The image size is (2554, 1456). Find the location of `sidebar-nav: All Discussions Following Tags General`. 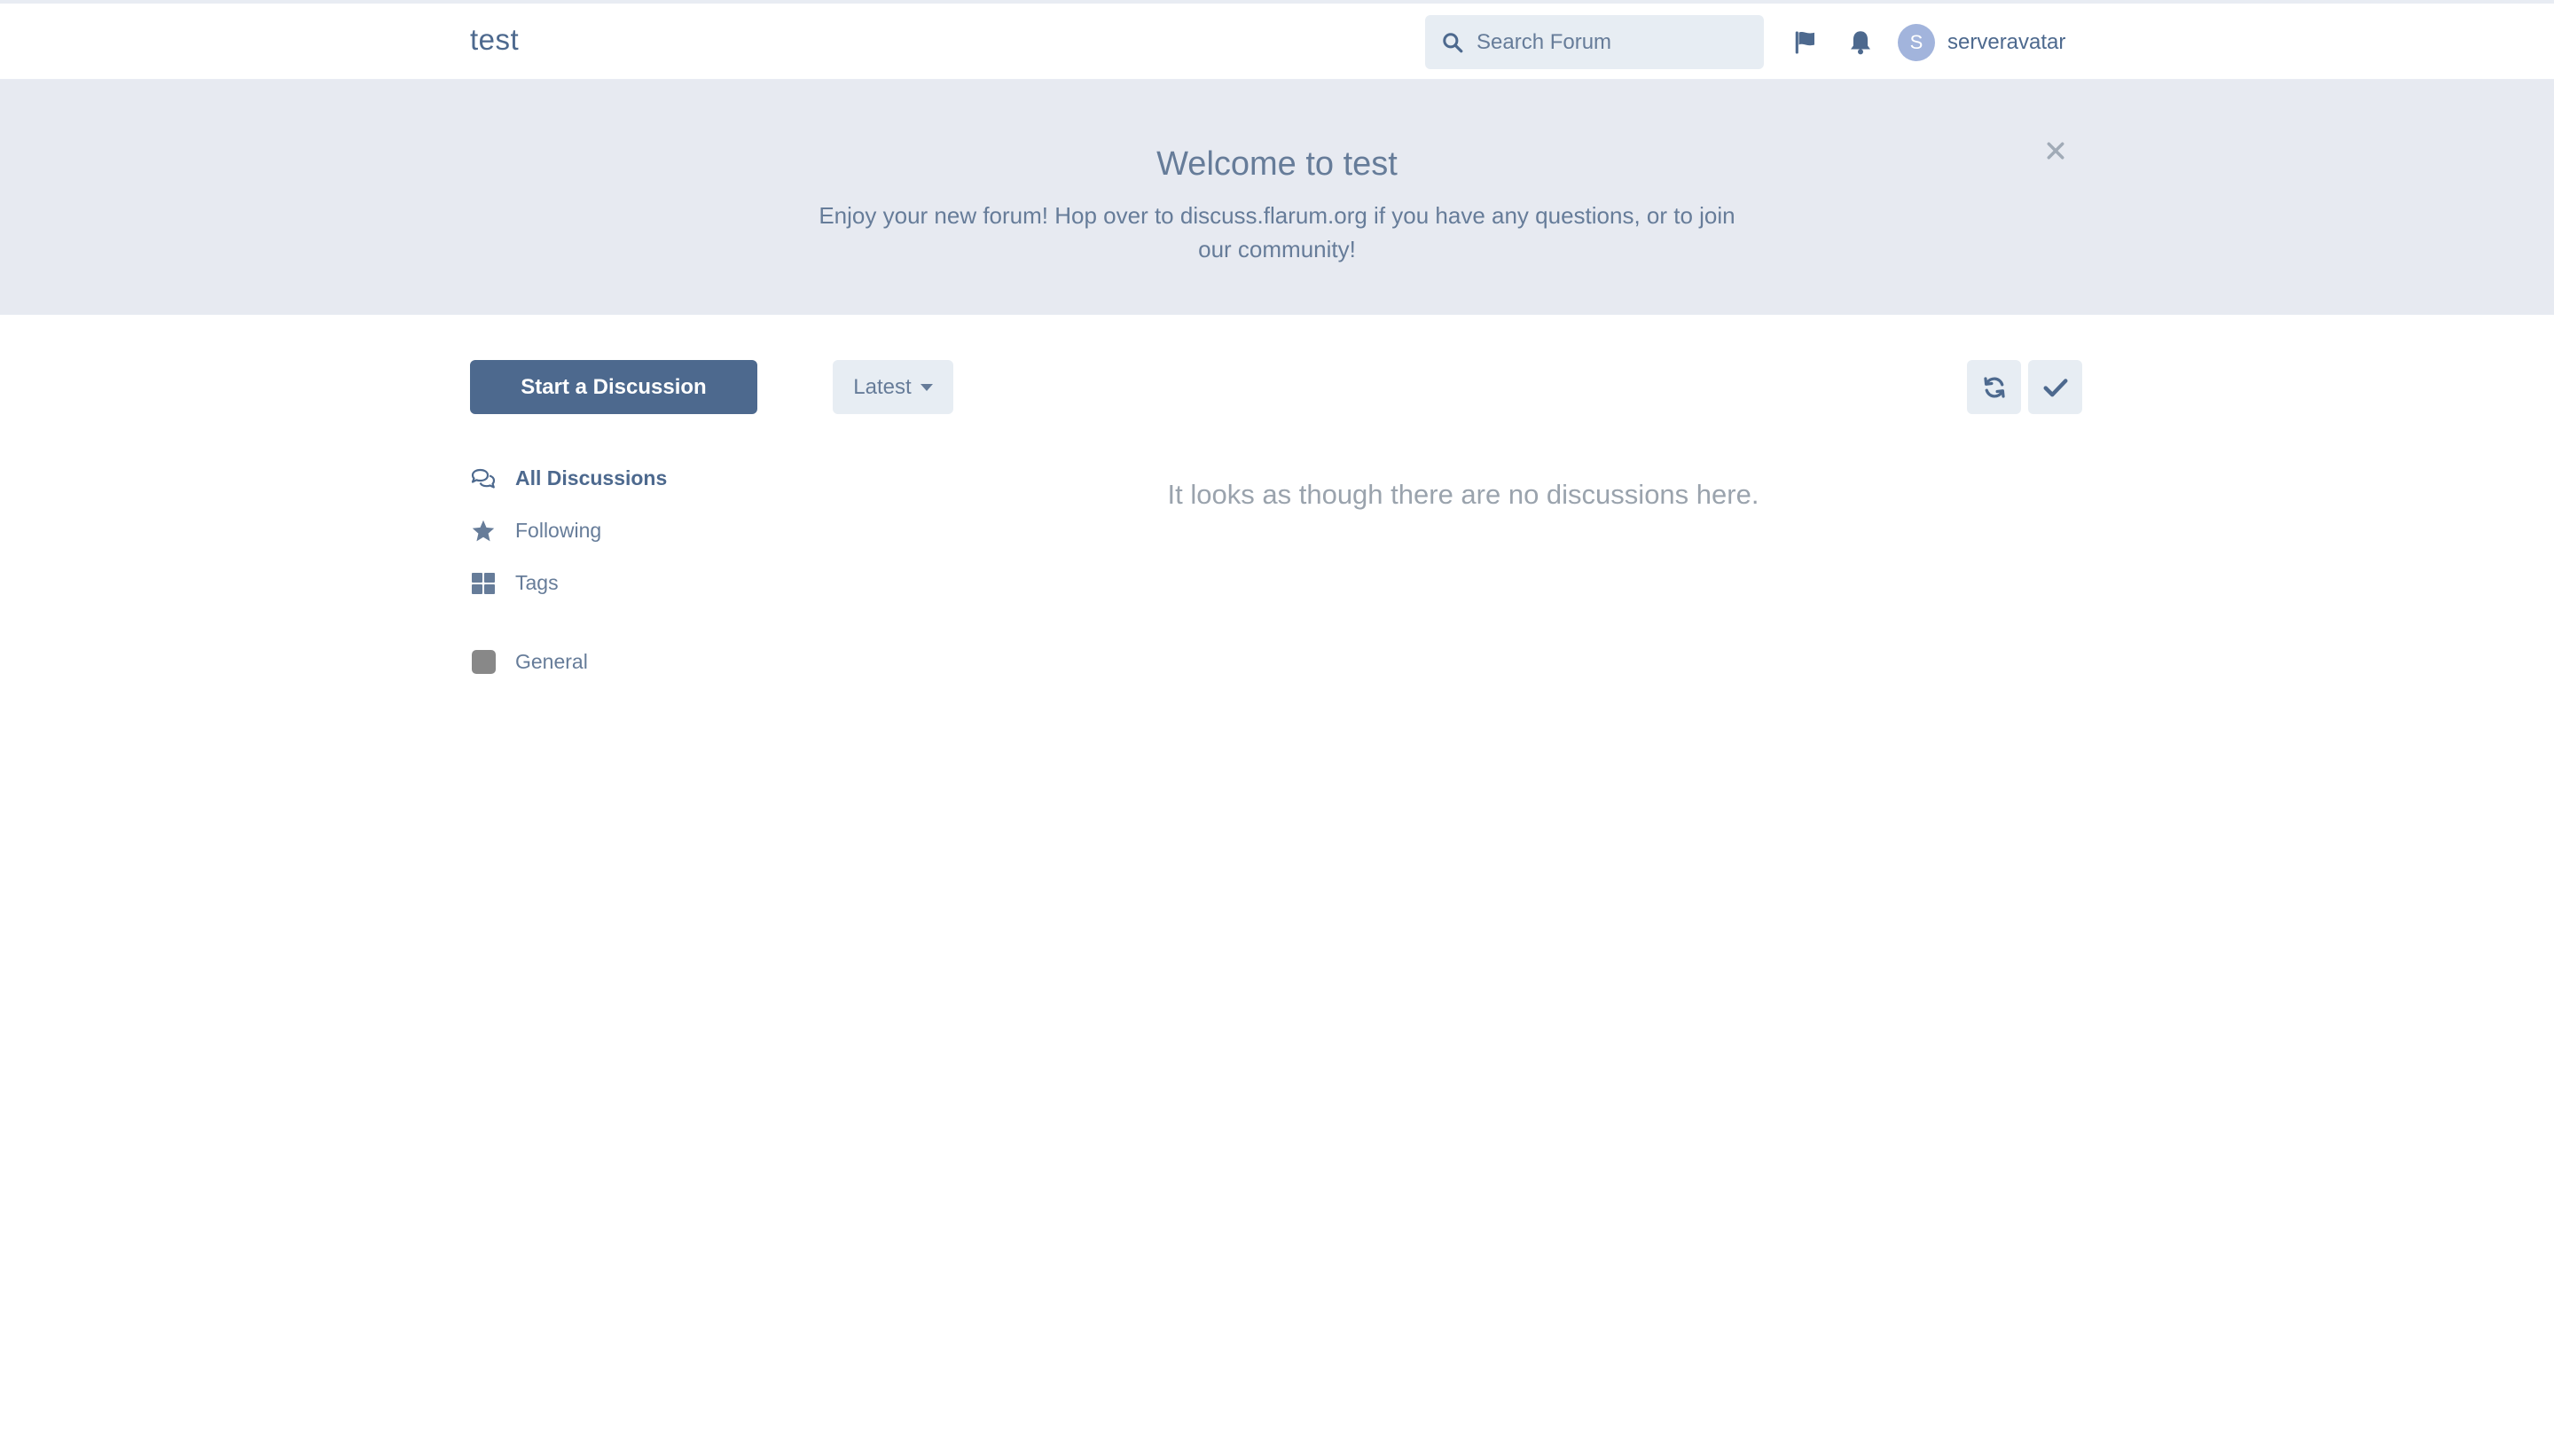

sidebar-nav: All Discussions Following Tags General is located at coordinates (568, 570).